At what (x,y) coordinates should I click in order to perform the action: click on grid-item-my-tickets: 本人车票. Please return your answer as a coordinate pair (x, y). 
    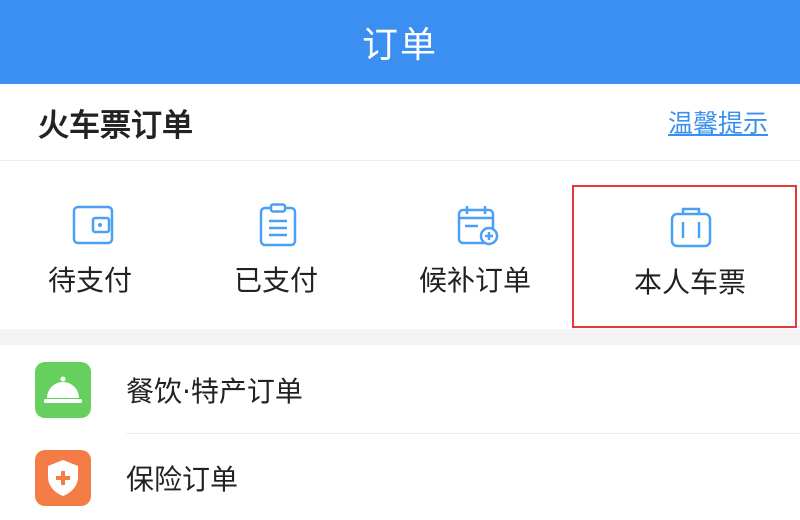
    Looking at the image, I should click on (684, 256).